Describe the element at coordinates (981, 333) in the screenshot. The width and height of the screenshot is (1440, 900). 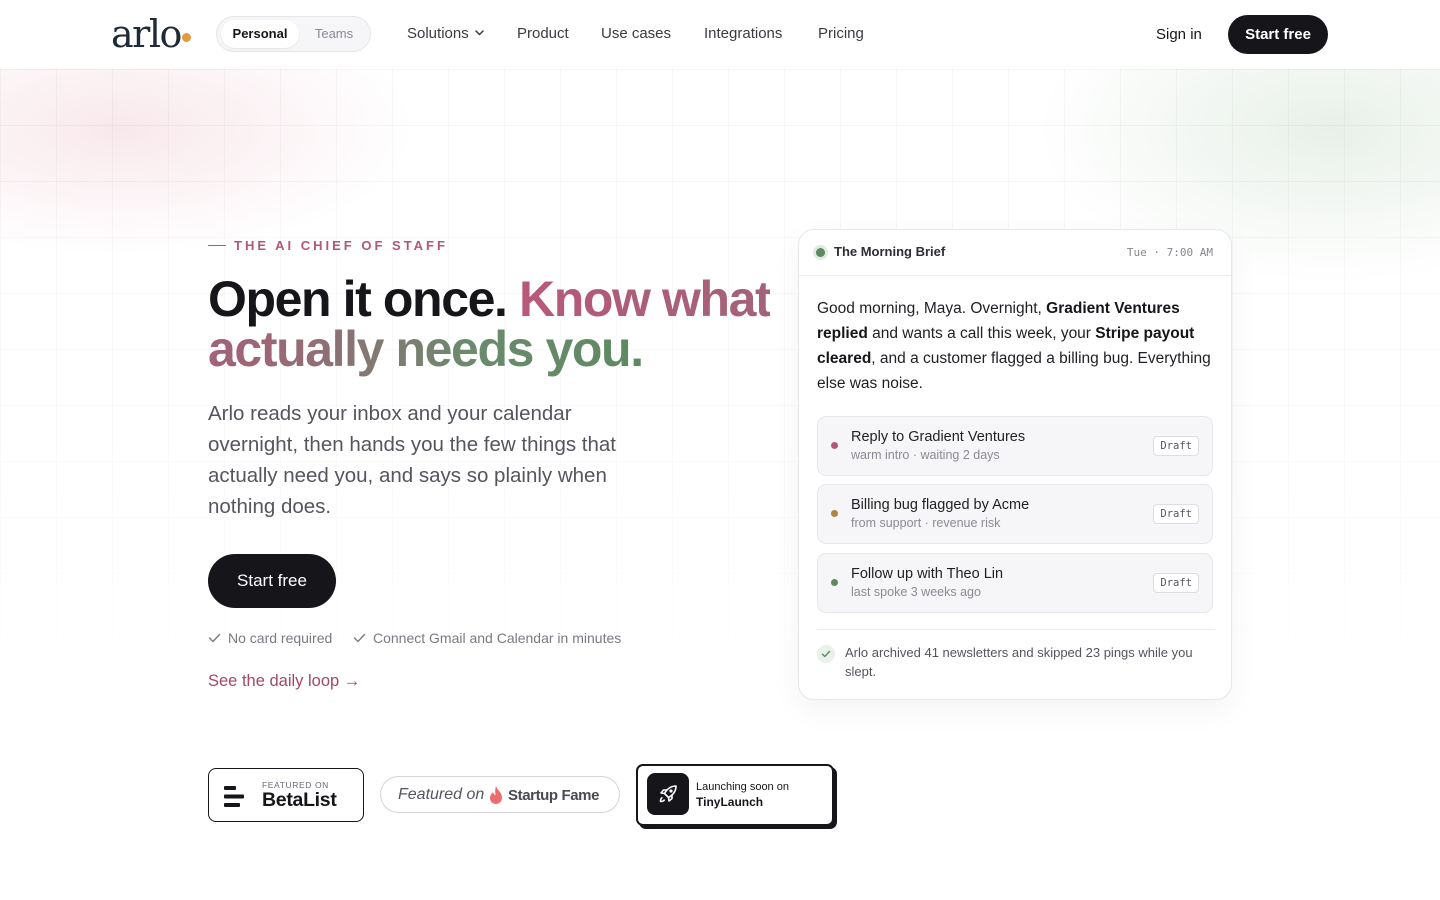
I see `brief-text: and wants a call this week, your` at that location.